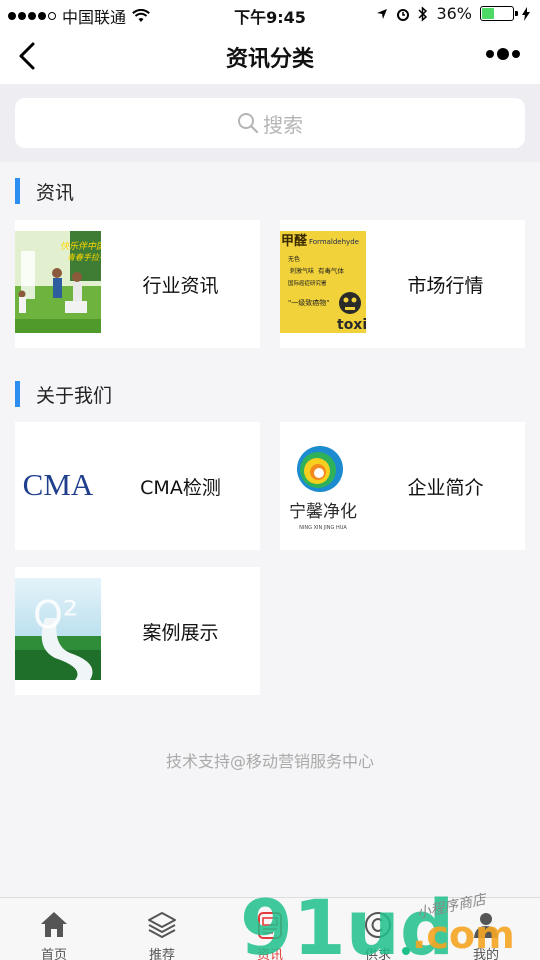 The height and width of the screenshot is (960, 540). What do you see at coordinates (308, 302) in the screenshot?
I see `thumb-text-carcinogen: "一级致癌物"` at bounding box center [308, 302].